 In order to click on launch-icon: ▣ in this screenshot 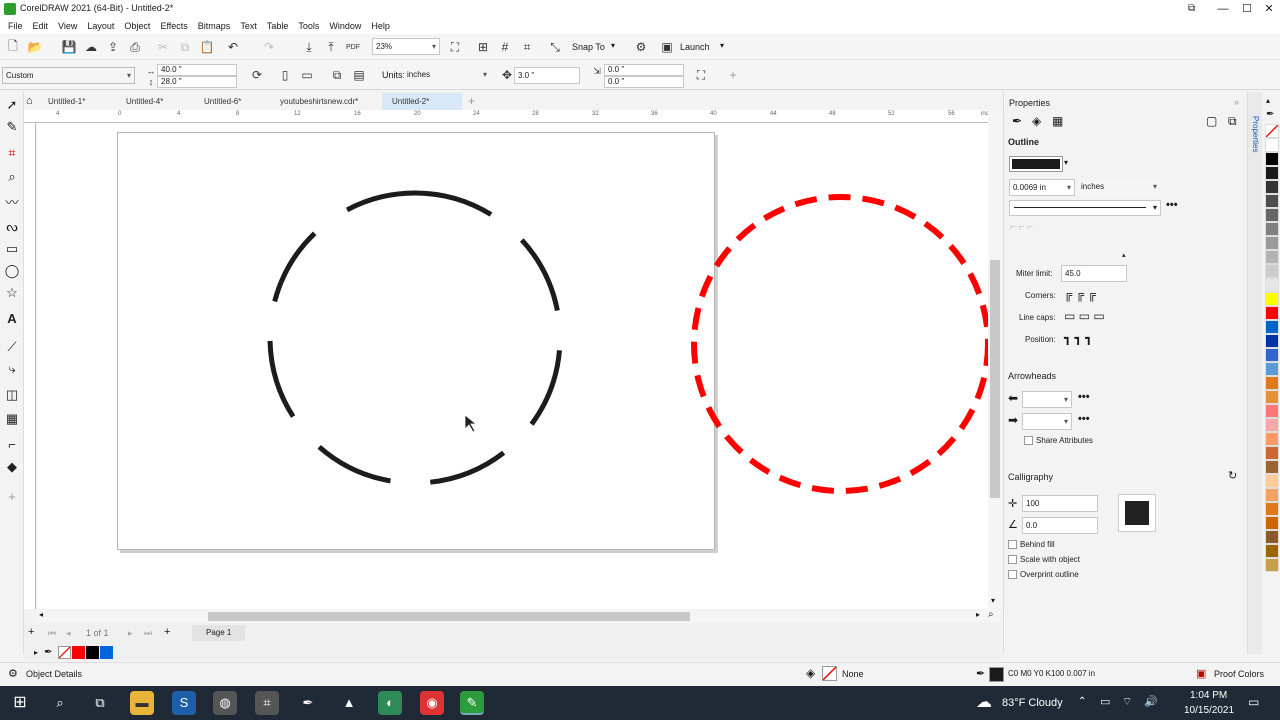, I will do `click(667, 47)`.